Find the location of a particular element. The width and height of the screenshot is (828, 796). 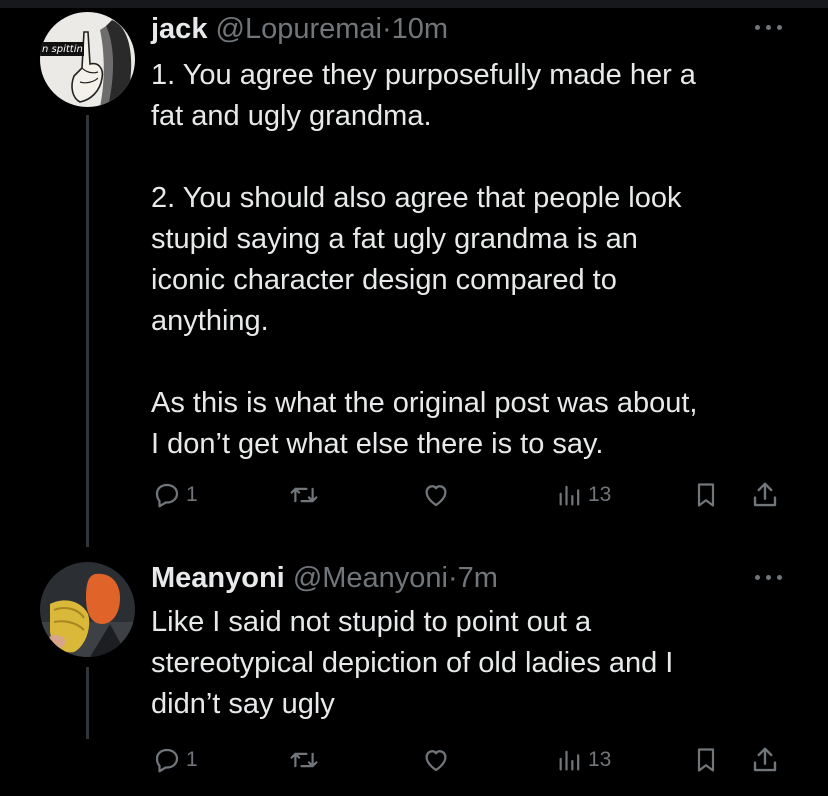

user-handle: @Lopuremai is located at coordinates (299, 29).